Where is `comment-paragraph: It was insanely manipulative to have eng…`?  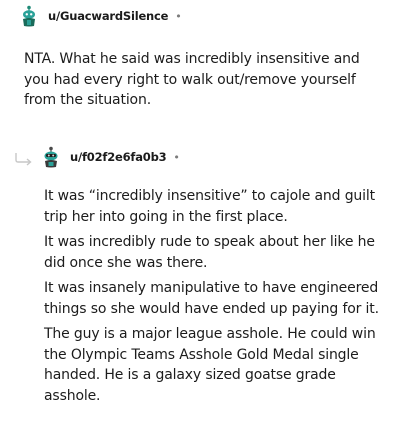 comment-paragraph: It was insanely manipulative to have eng… is located at coordinates (211, 298).